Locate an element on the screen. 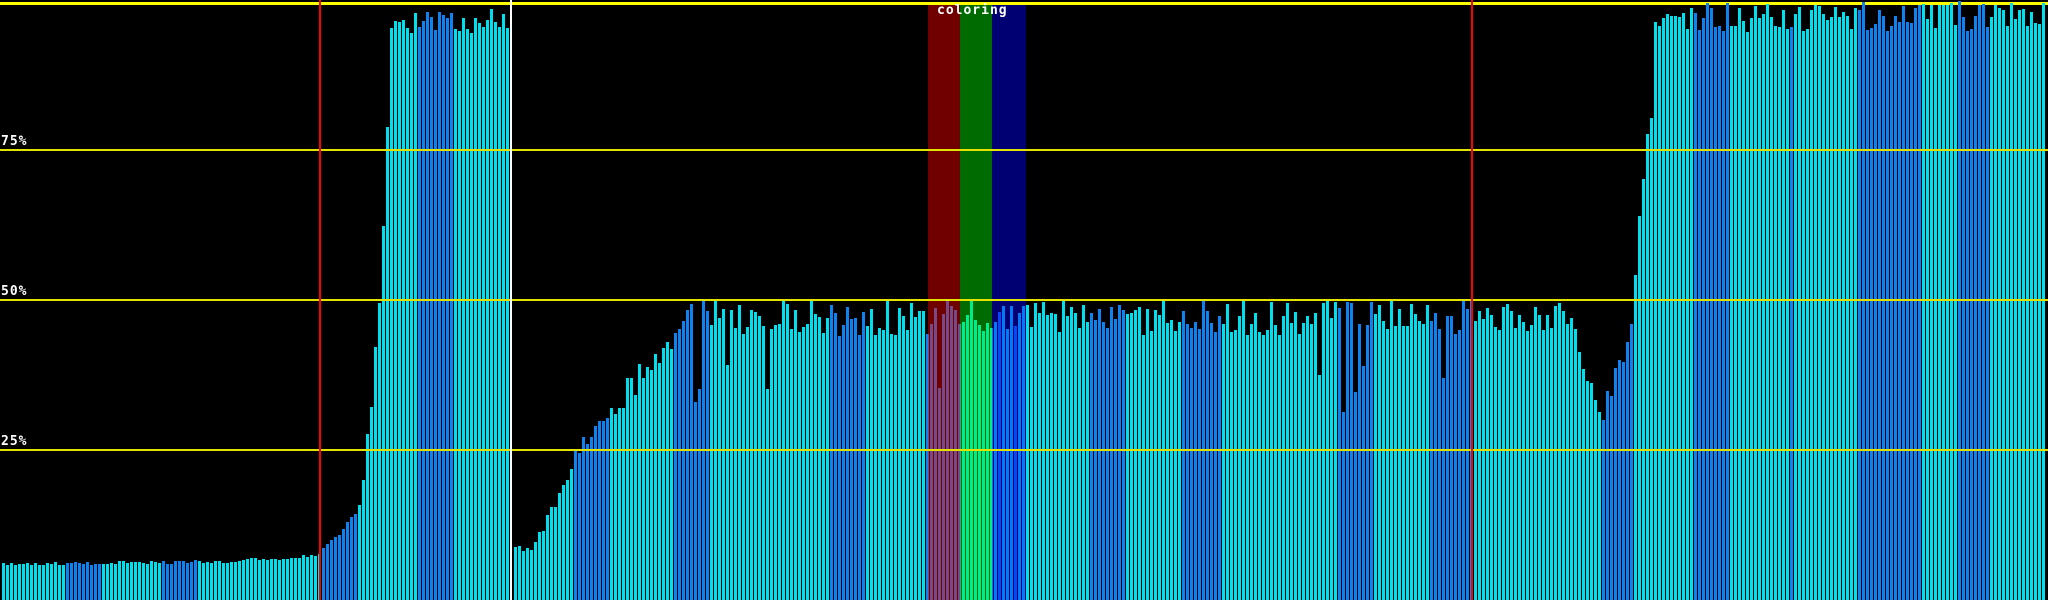  axis-label-50: 50% is located at coordinates (14, 291).